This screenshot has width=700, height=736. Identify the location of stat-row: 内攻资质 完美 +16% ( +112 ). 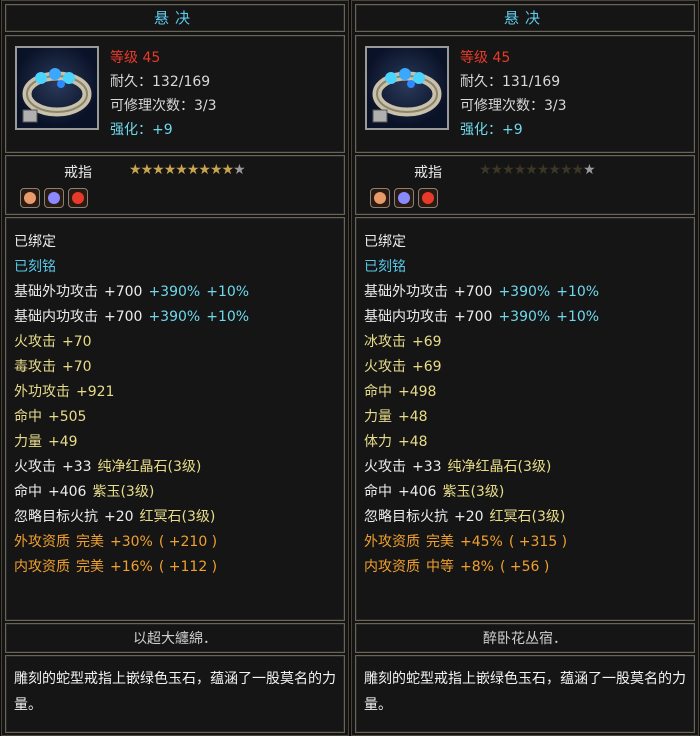
(127, 567).